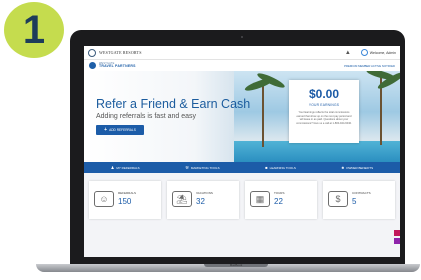 The height and width of the screenshot is (280, 421). I want to click on stat-card-vacations: ⛱ VACATIONS 32, so click(203, 200).